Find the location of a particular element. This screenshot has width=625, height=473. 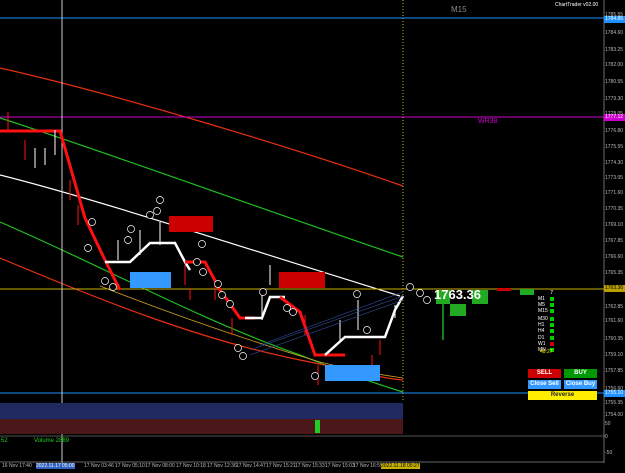

time-axis-label: 17 Nov 10:18 is located at coordinates (191, 466).